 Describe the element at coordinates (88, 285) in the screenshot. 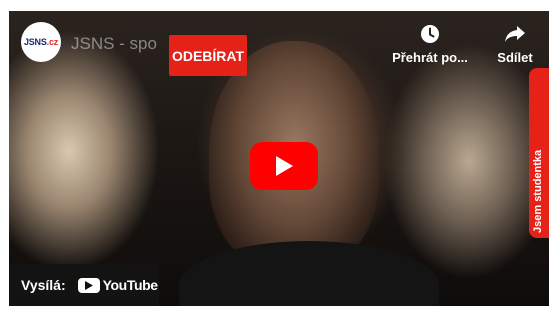

I see `youtube-play-icon` at that location.